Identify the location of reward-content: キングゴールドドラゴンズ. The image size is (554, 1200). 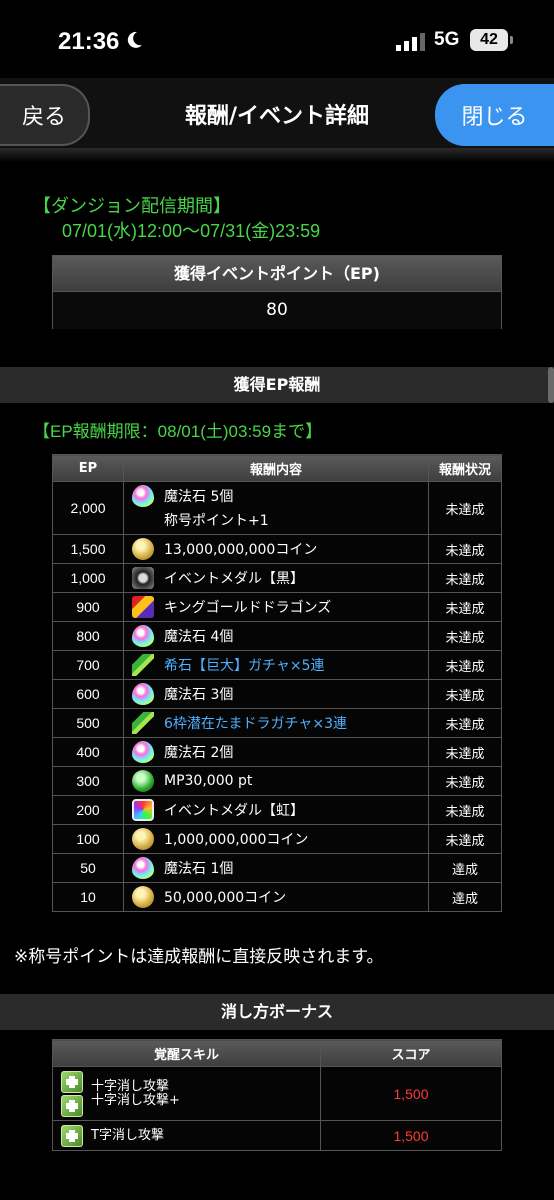
(276, 607).